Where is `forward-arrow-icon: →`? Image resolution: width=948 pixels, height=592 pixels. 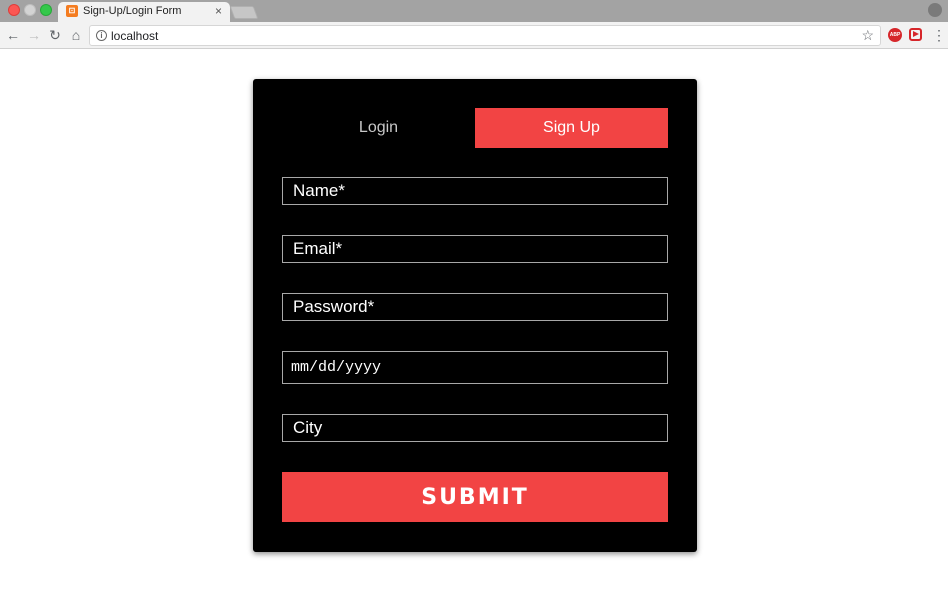 forward-arrow-icon: → is located at coordinates (34, 35).